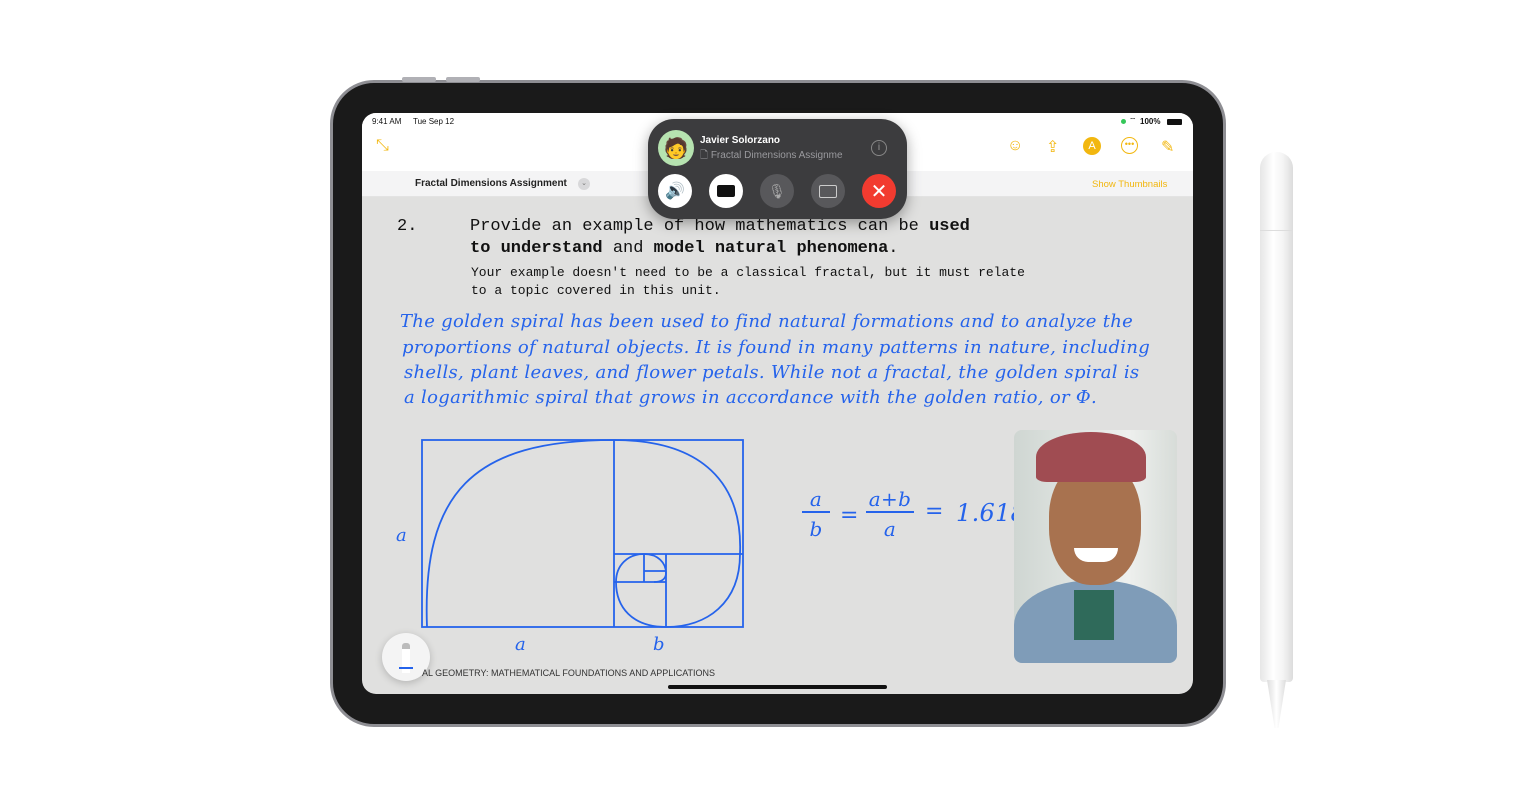 This screenshot has width=1524, height=806. I want to click on end-call-button: ✕, so click(879, 191).